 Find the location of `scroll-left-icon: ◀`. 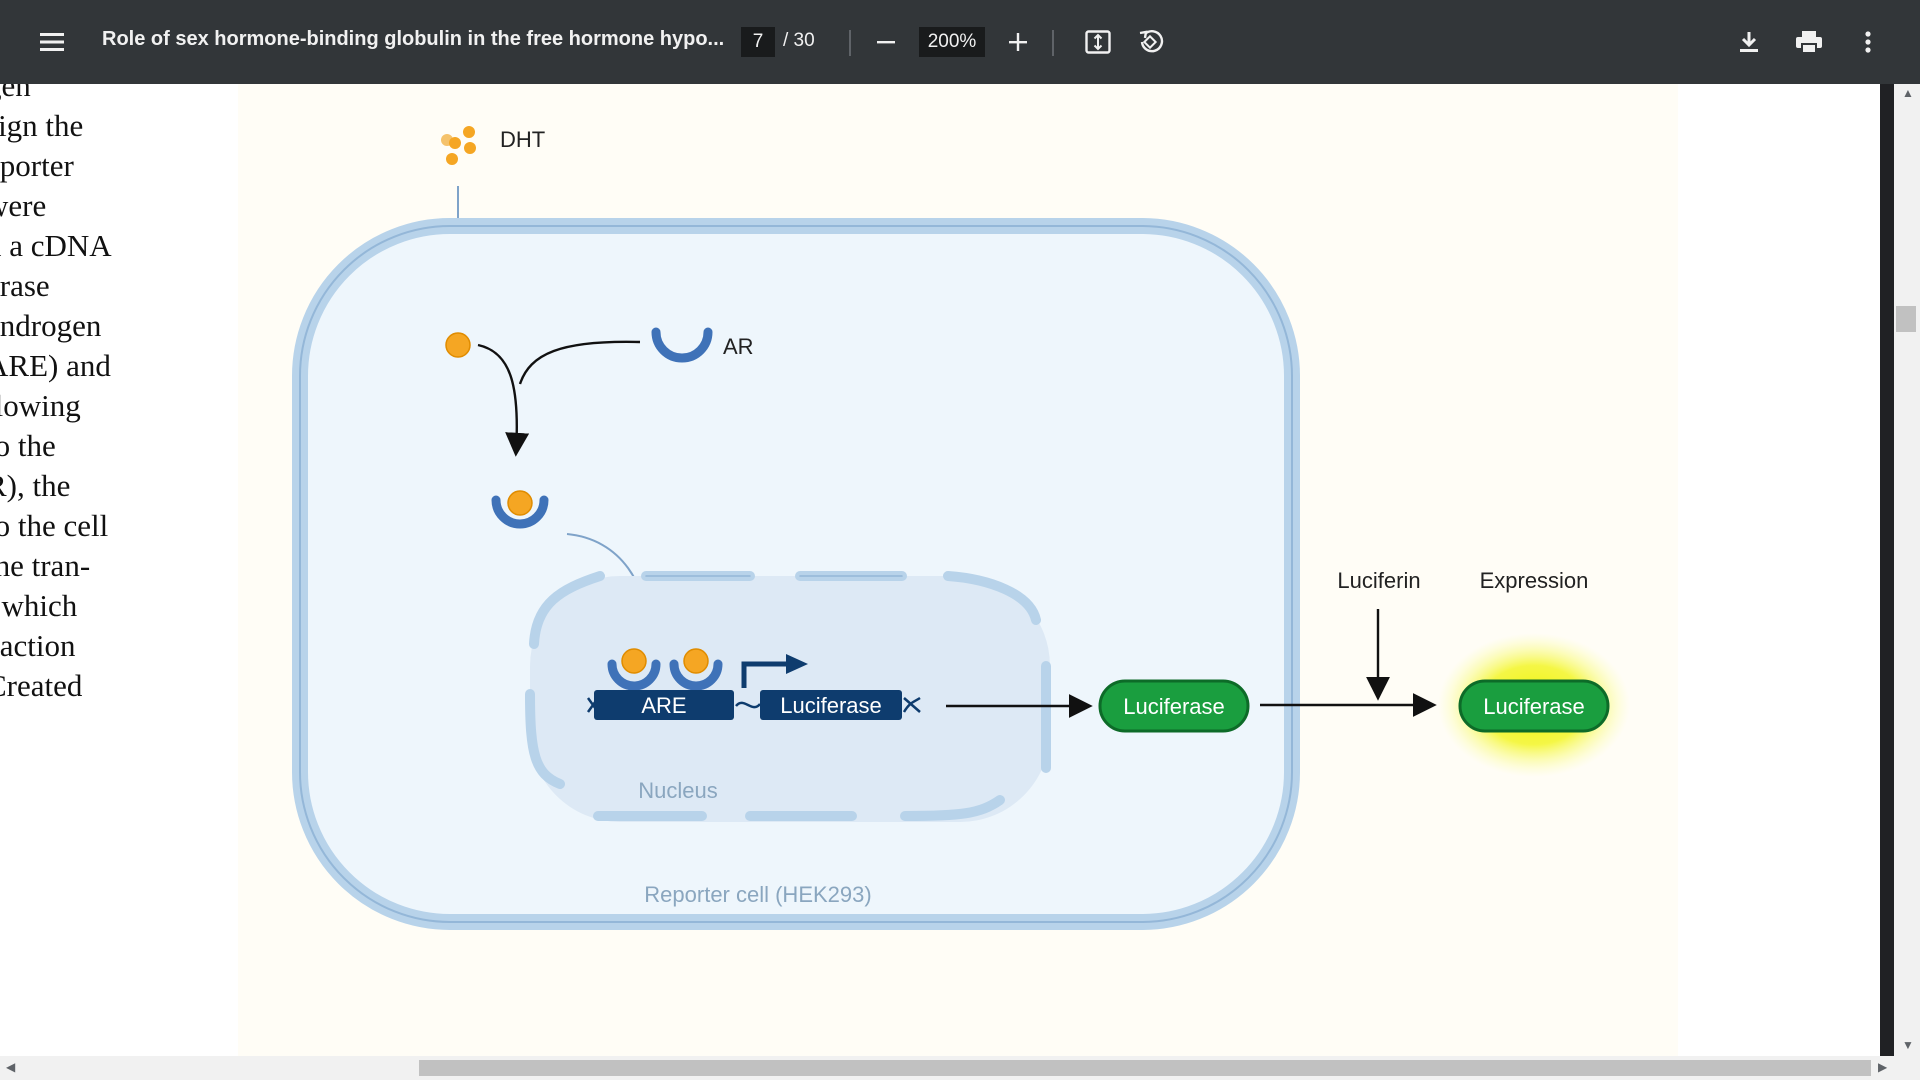

scroll-left-icon: ◀ is located at coordinates (10, 1067).